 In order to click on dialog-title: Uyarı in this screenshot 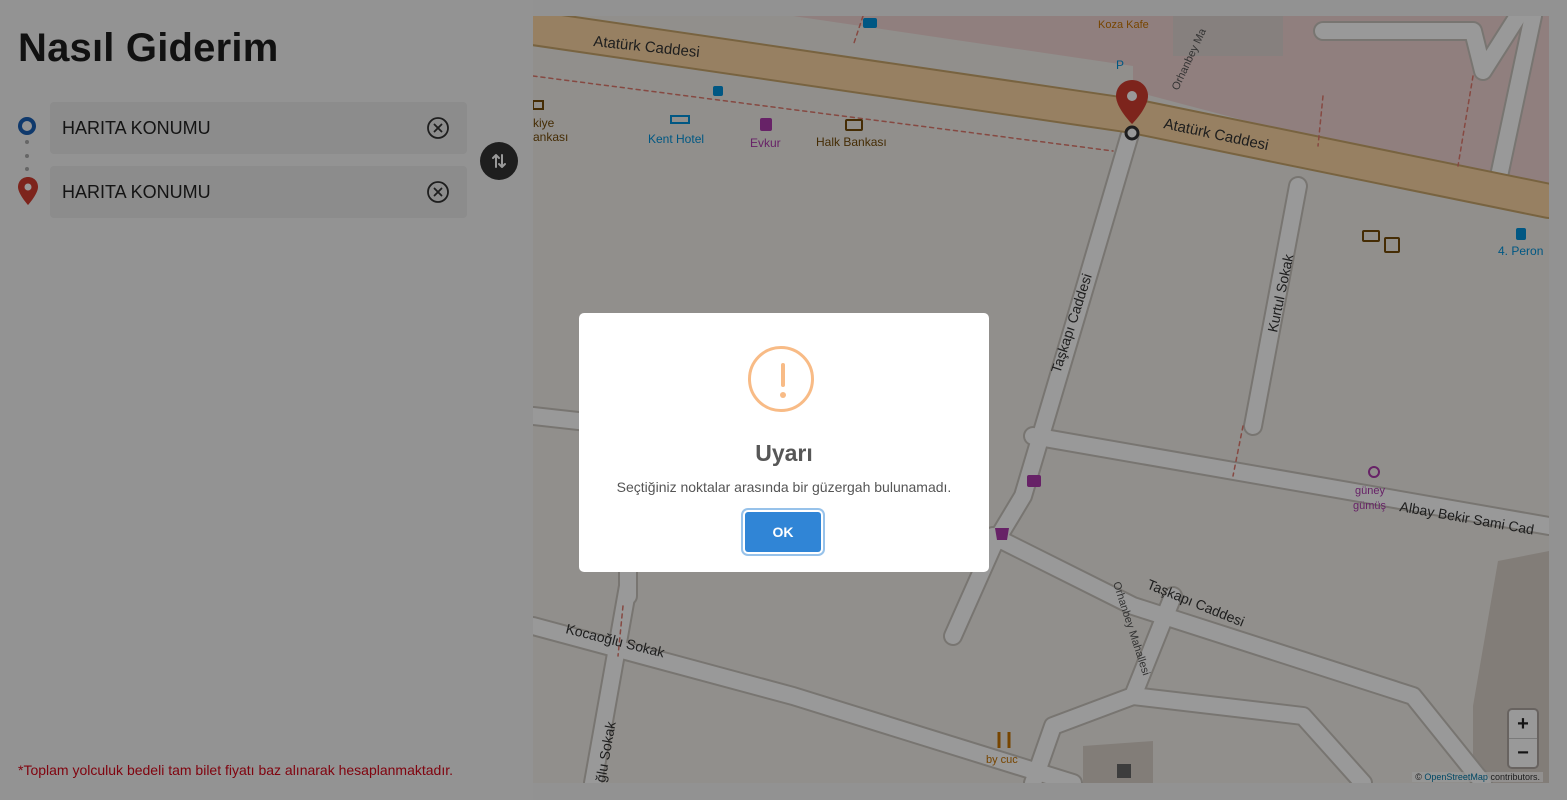, I will do `click(784, 453)`.